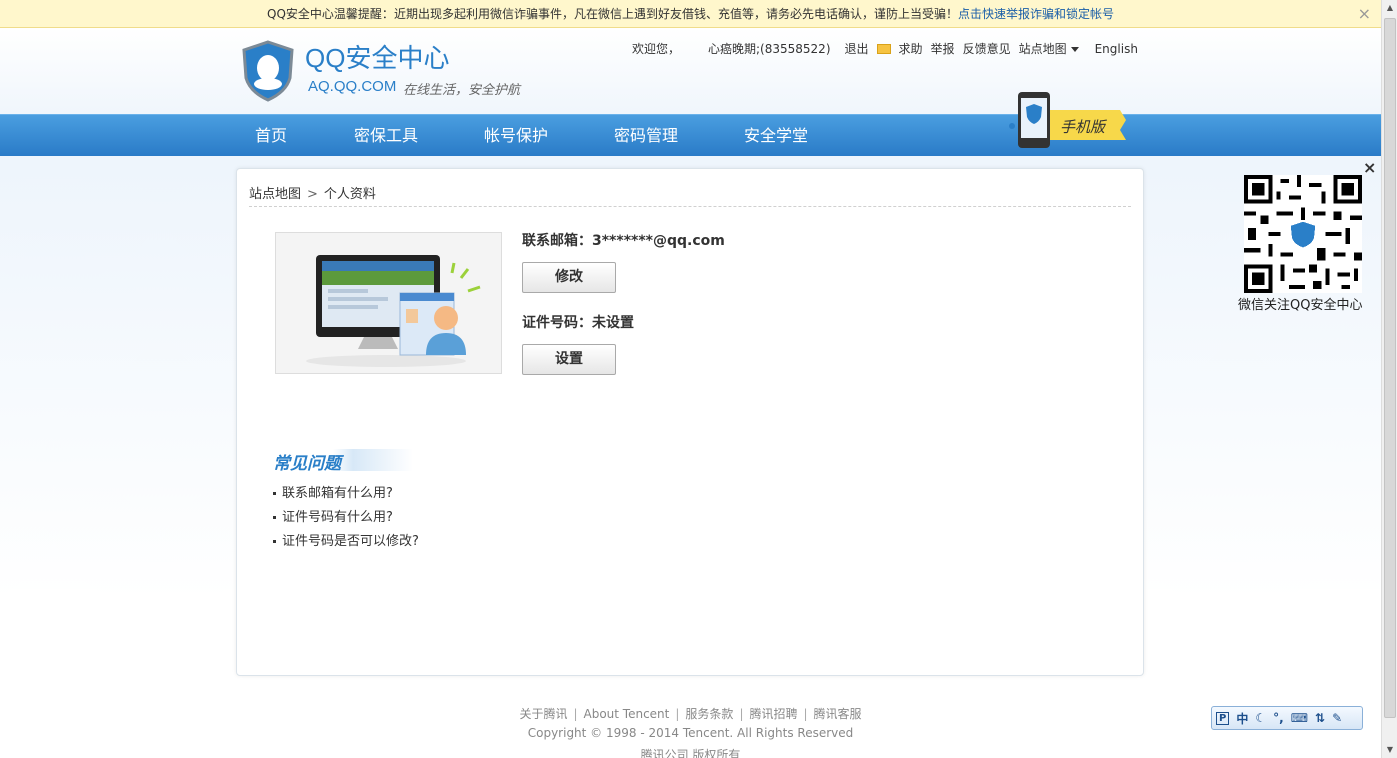 This screenshot has height=758, width=1397. I want to click on mail-icon, so click(883, 48).